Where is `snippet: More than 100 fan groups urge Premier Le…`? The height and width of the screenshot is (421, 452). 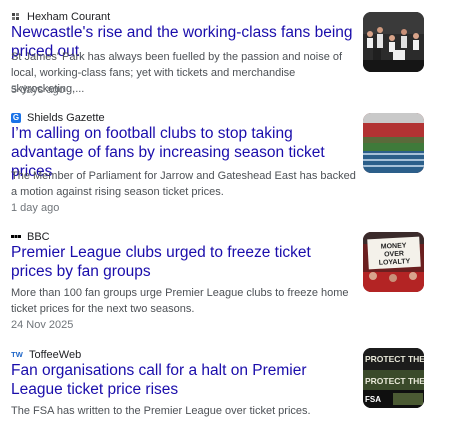 snippet: More than 100 fan groups urge Premier Le… is located at coordinates (180, 301).